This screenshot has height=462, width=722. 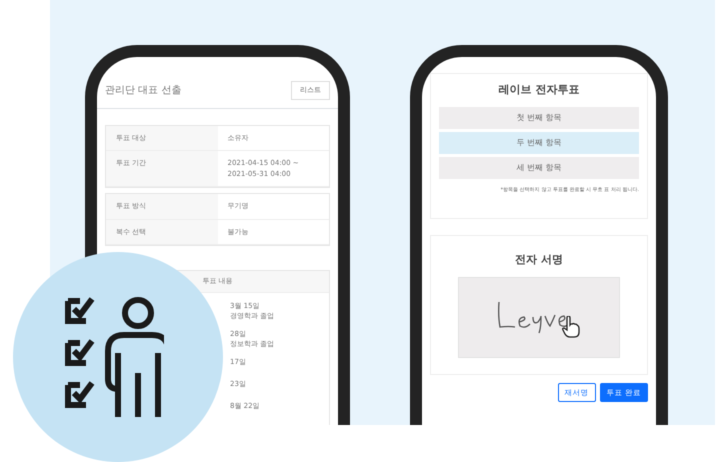 What do you see at coordinates (143, 91) in the screenshot?
I see `page-title: 관리단 대표 선출` at bounding box center [143, 91].